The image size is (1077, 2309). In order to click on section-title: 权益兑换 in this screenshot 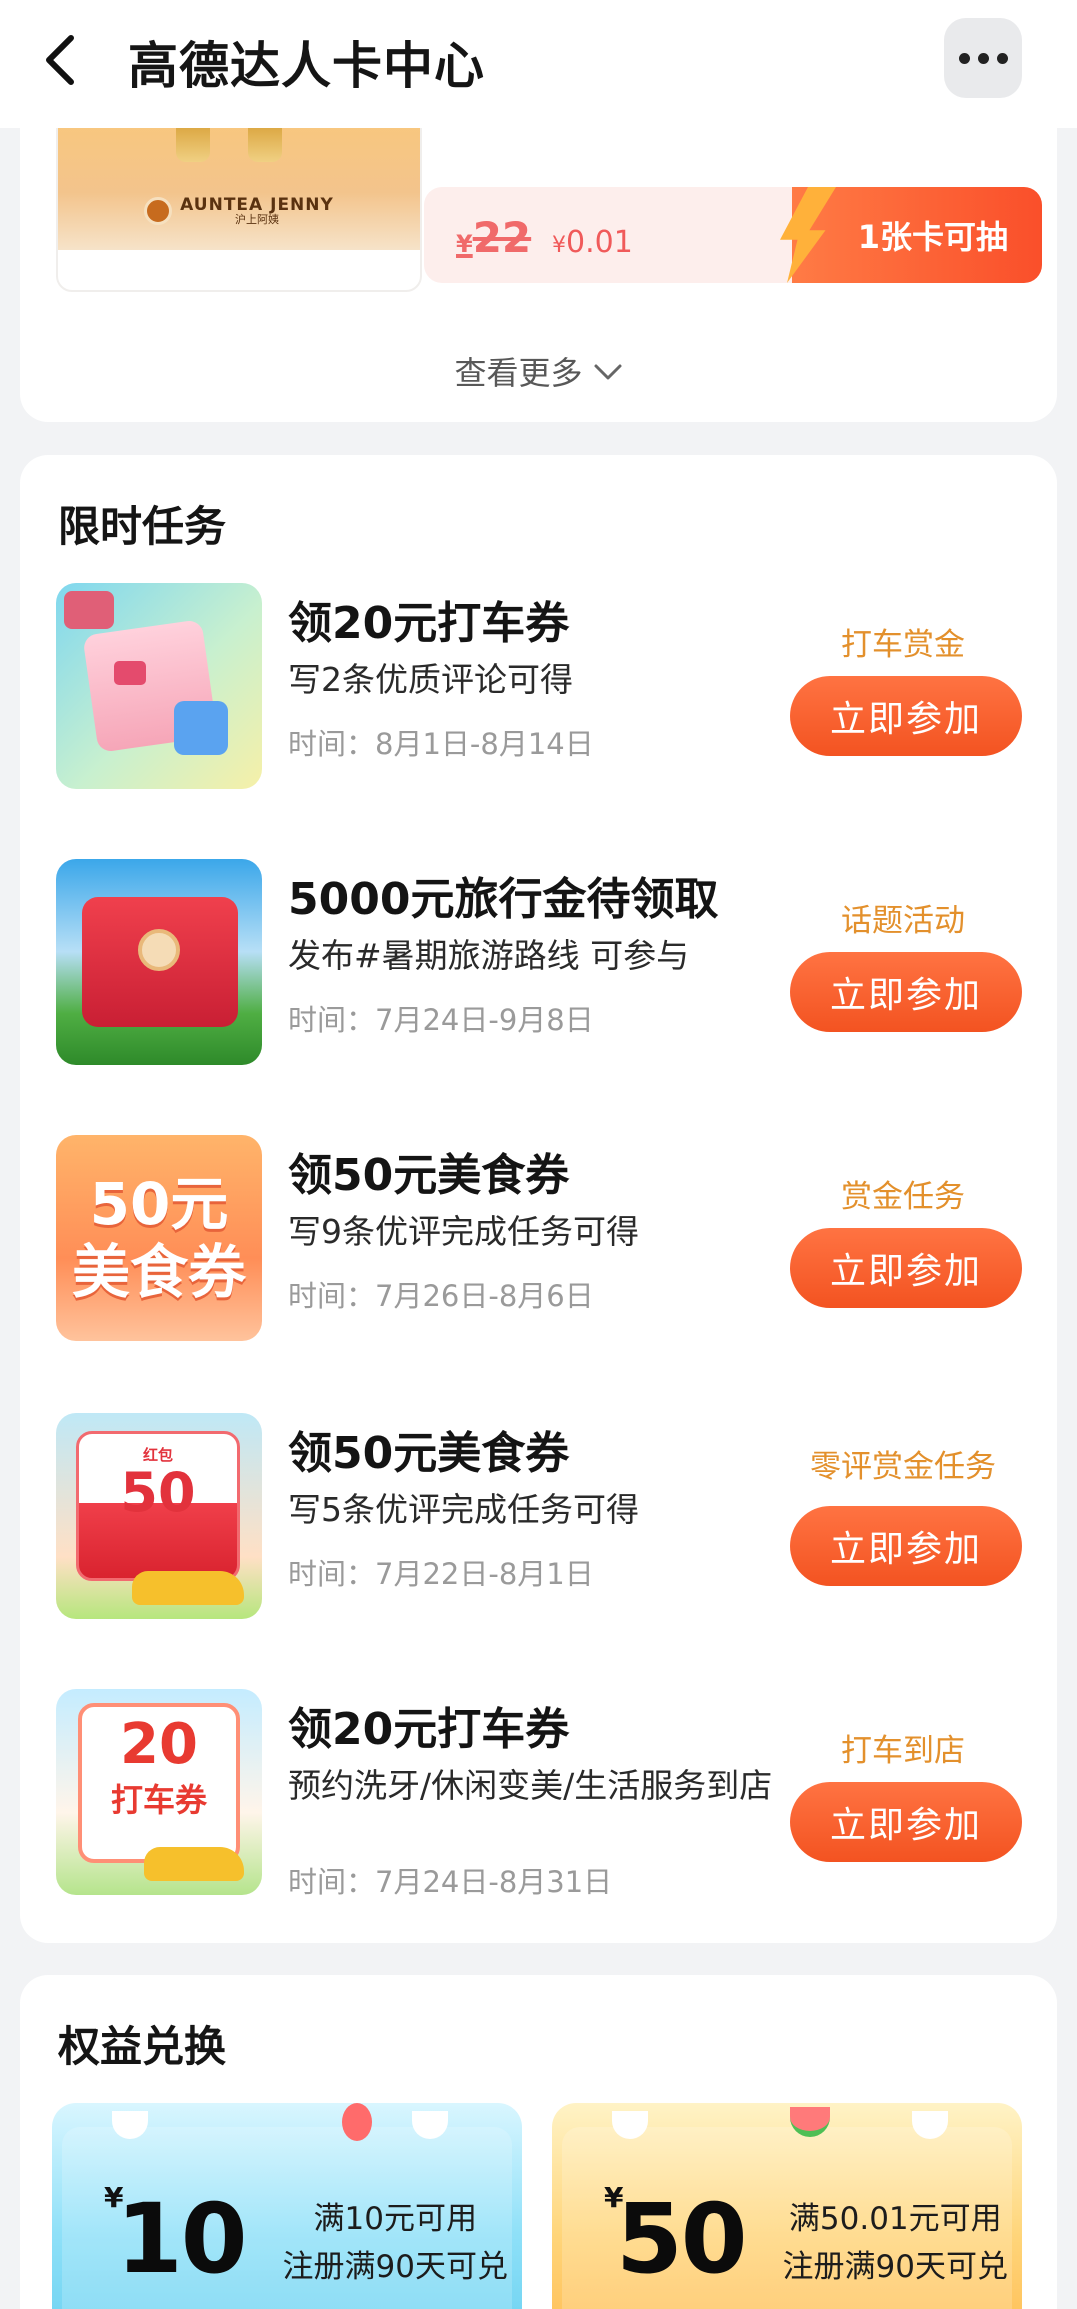, I will do `click(142, 2046)`.